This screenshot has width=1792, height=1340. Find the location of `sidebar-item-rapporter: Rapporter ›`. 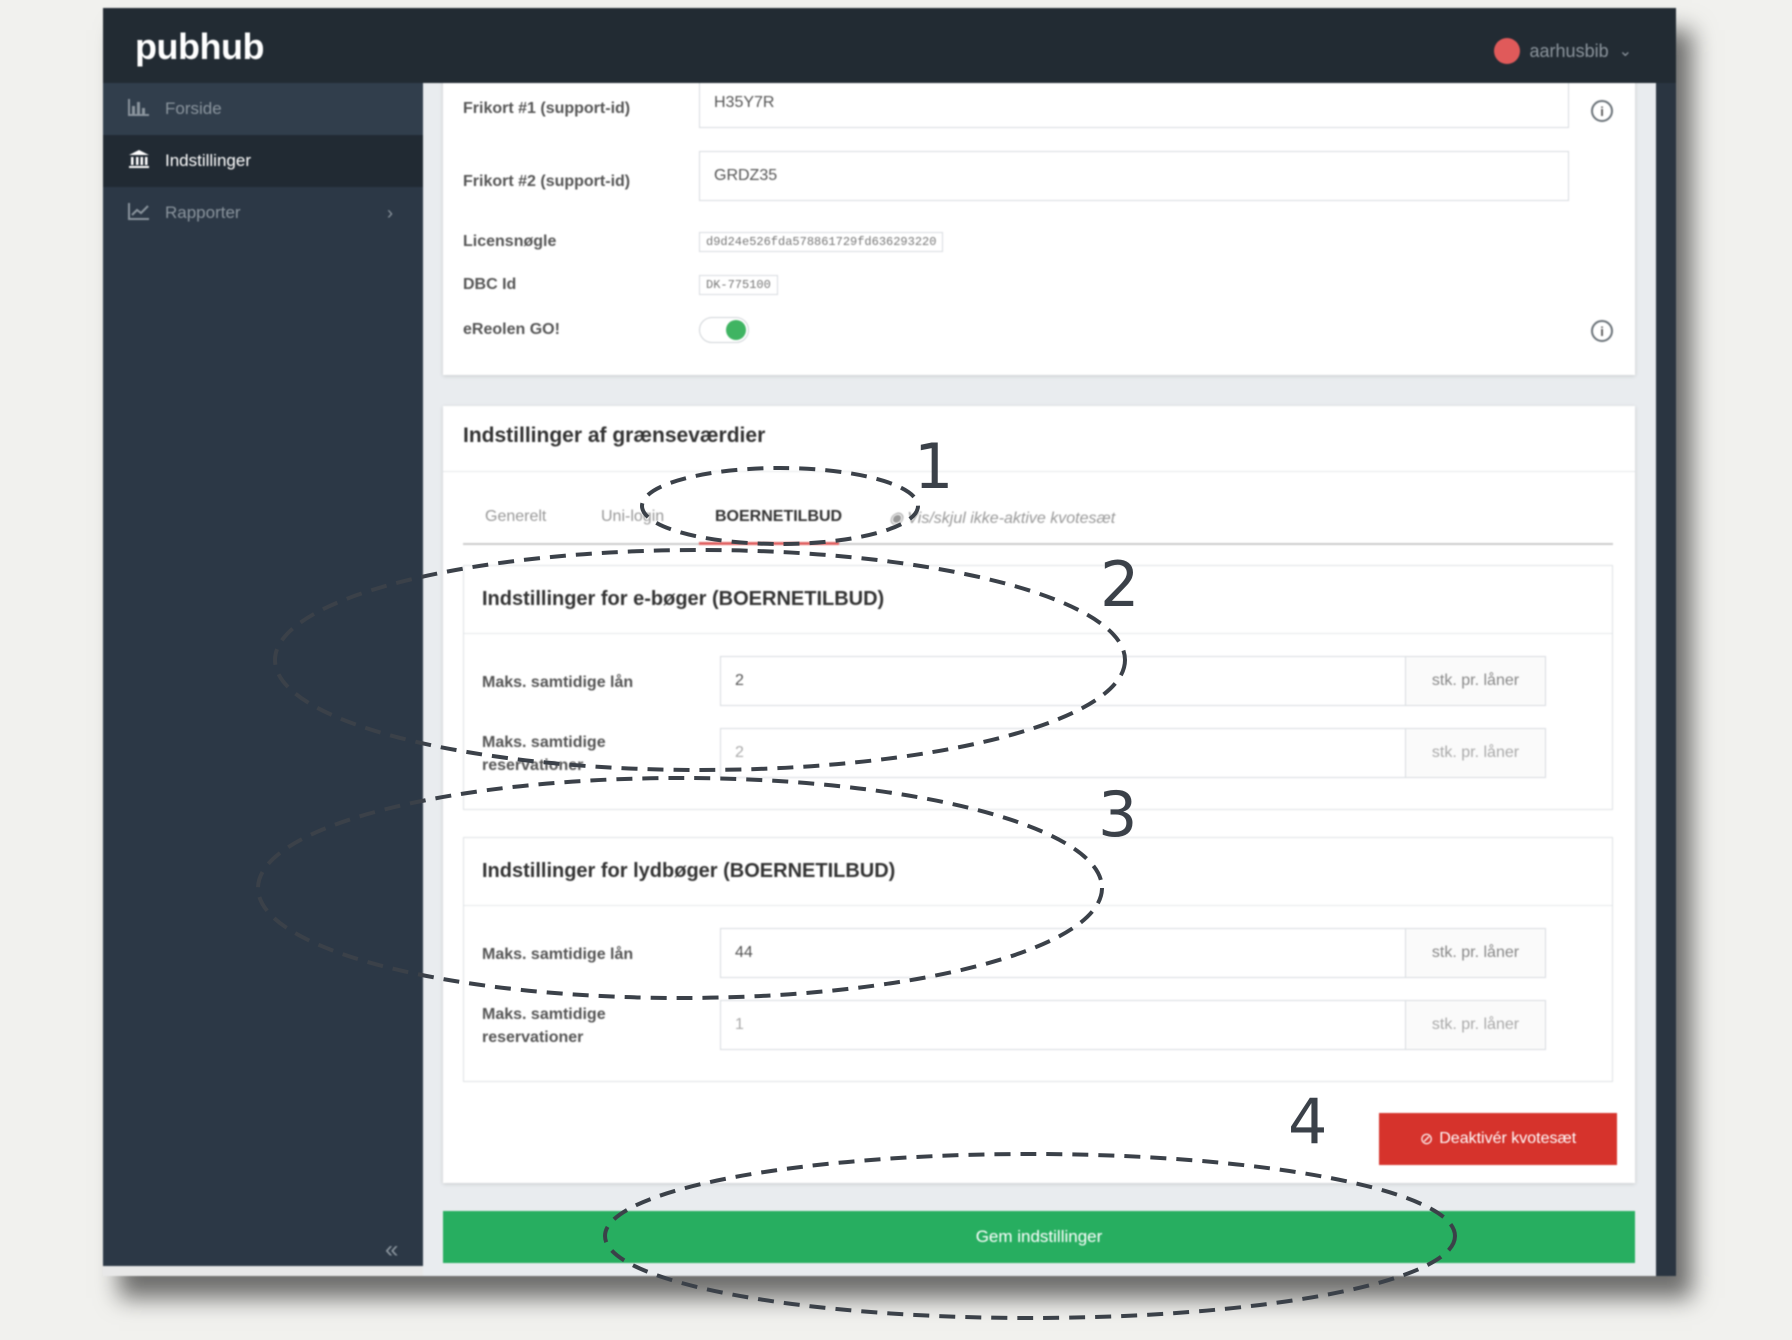

sidebar-item-rapporter: Rapporter › is located at coordinates (263, 213).